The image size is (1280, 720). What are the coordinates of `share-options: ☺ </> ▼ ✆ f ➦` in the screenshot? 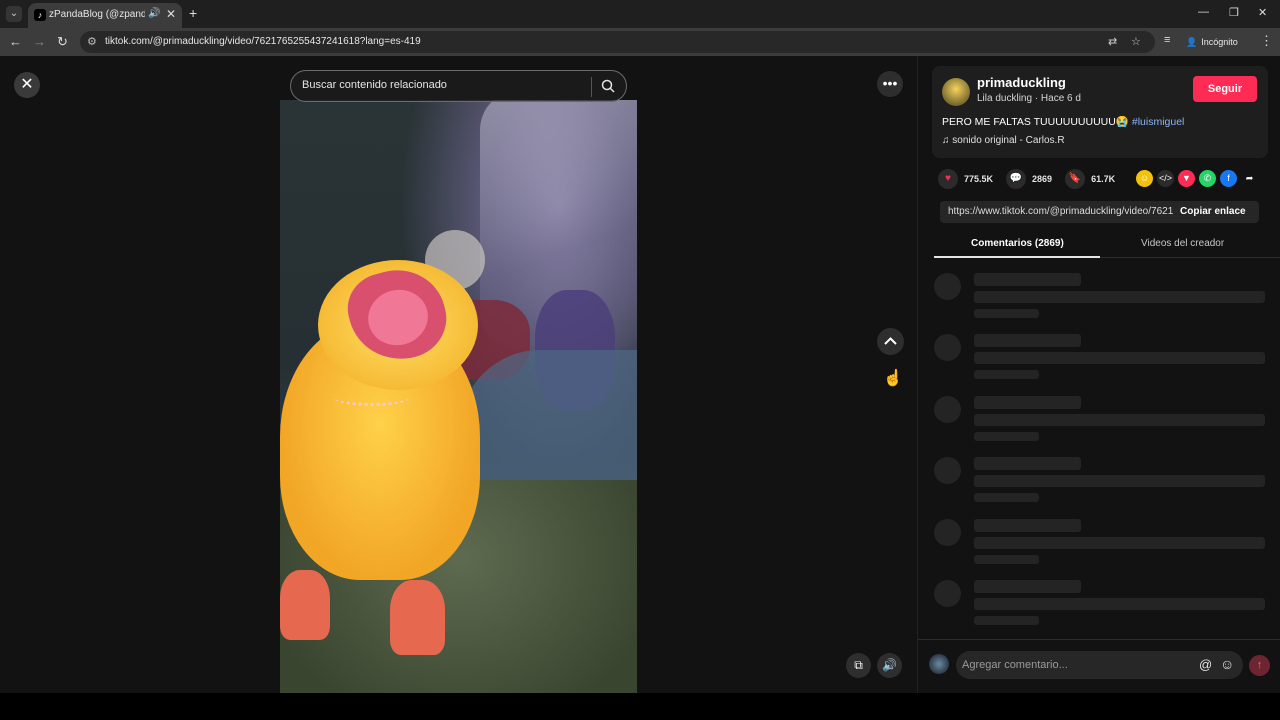 It's located at (1197, 178).